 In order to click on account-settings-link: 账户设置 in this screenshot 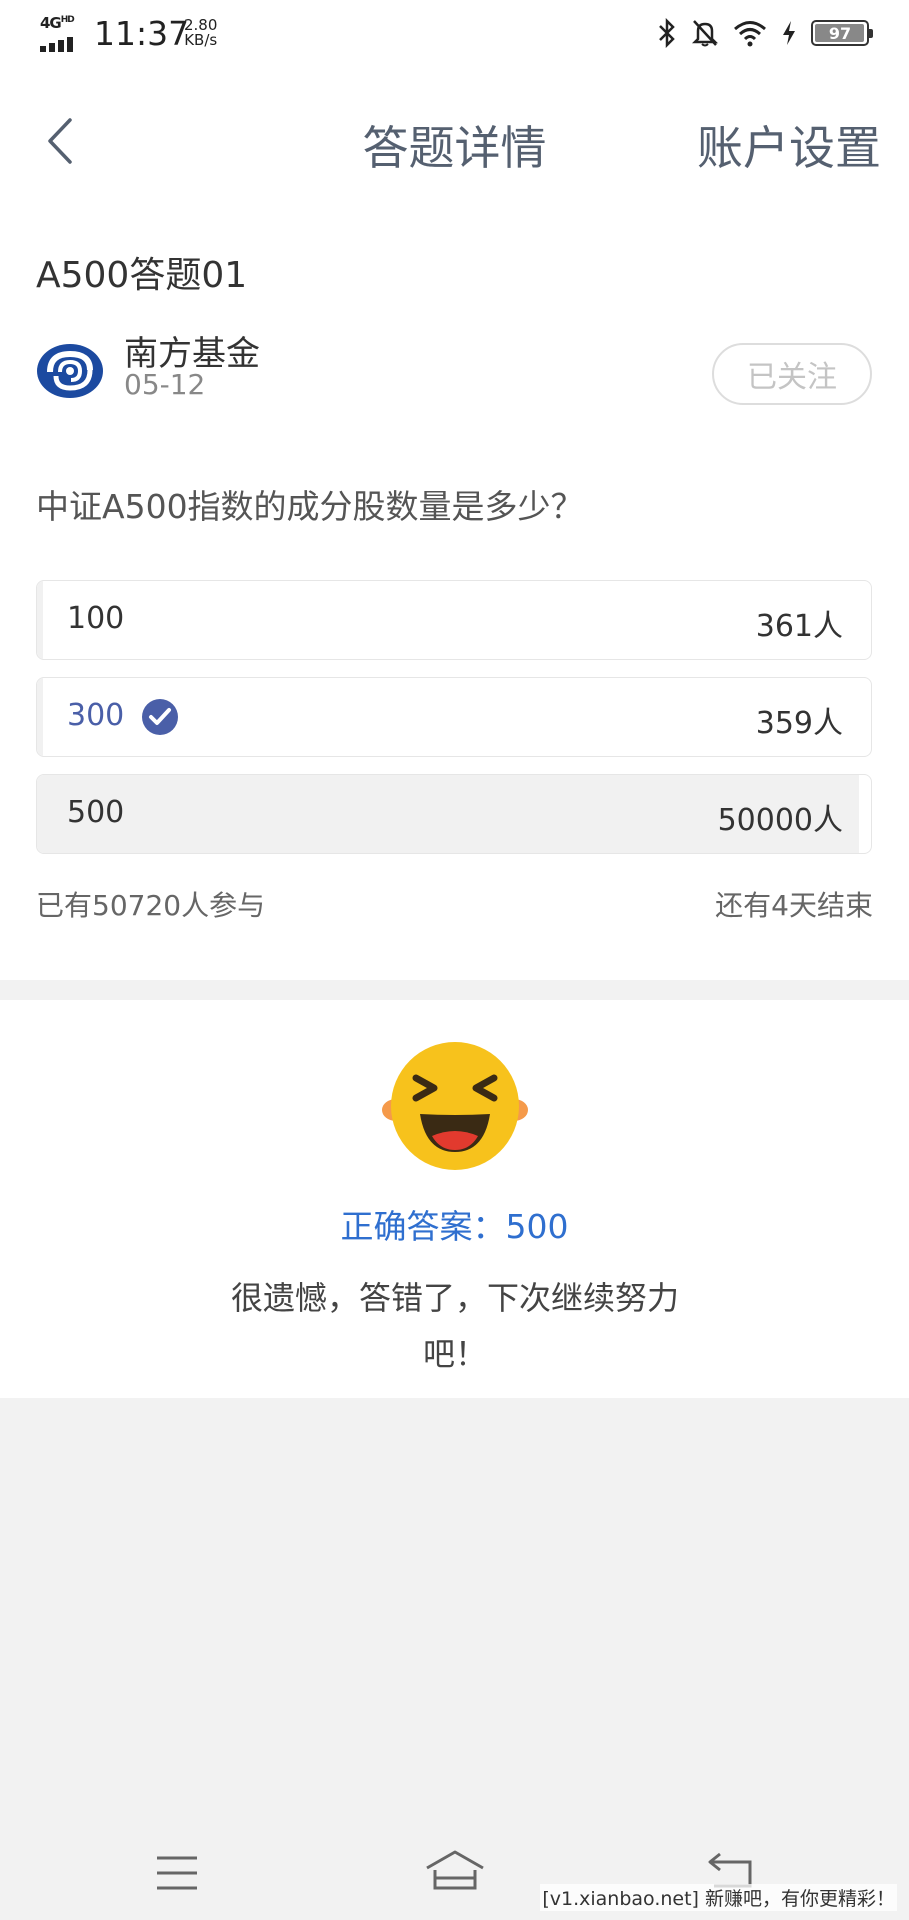, I will do `click(789, 145)`.